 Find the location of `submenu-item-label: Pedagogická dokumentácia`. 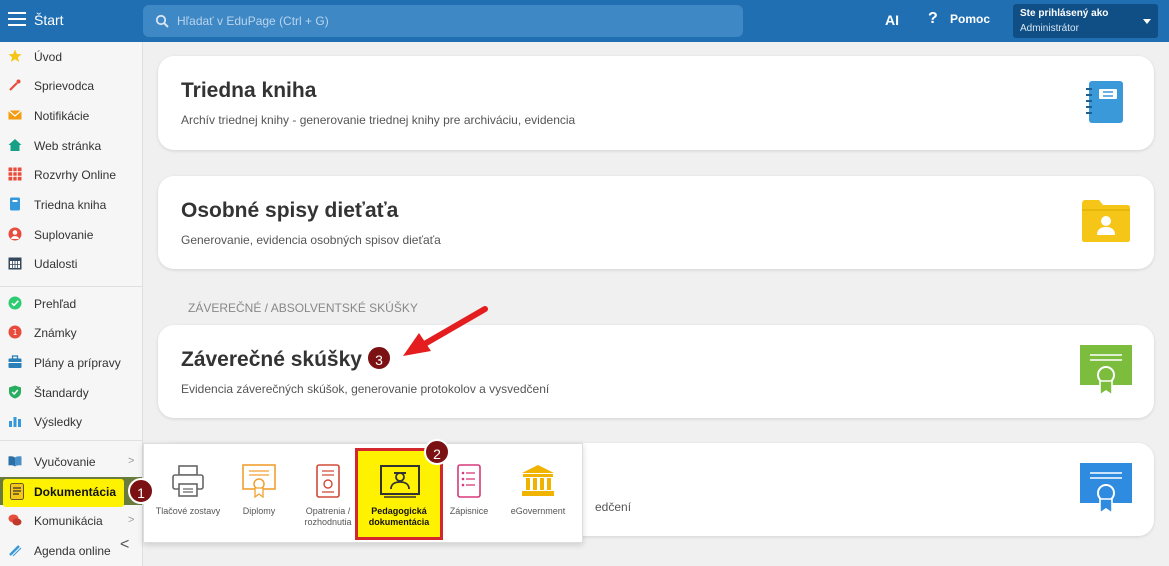

submenu-item-label: Pedagogická dokumentácia is located at coordinates (399, 516).